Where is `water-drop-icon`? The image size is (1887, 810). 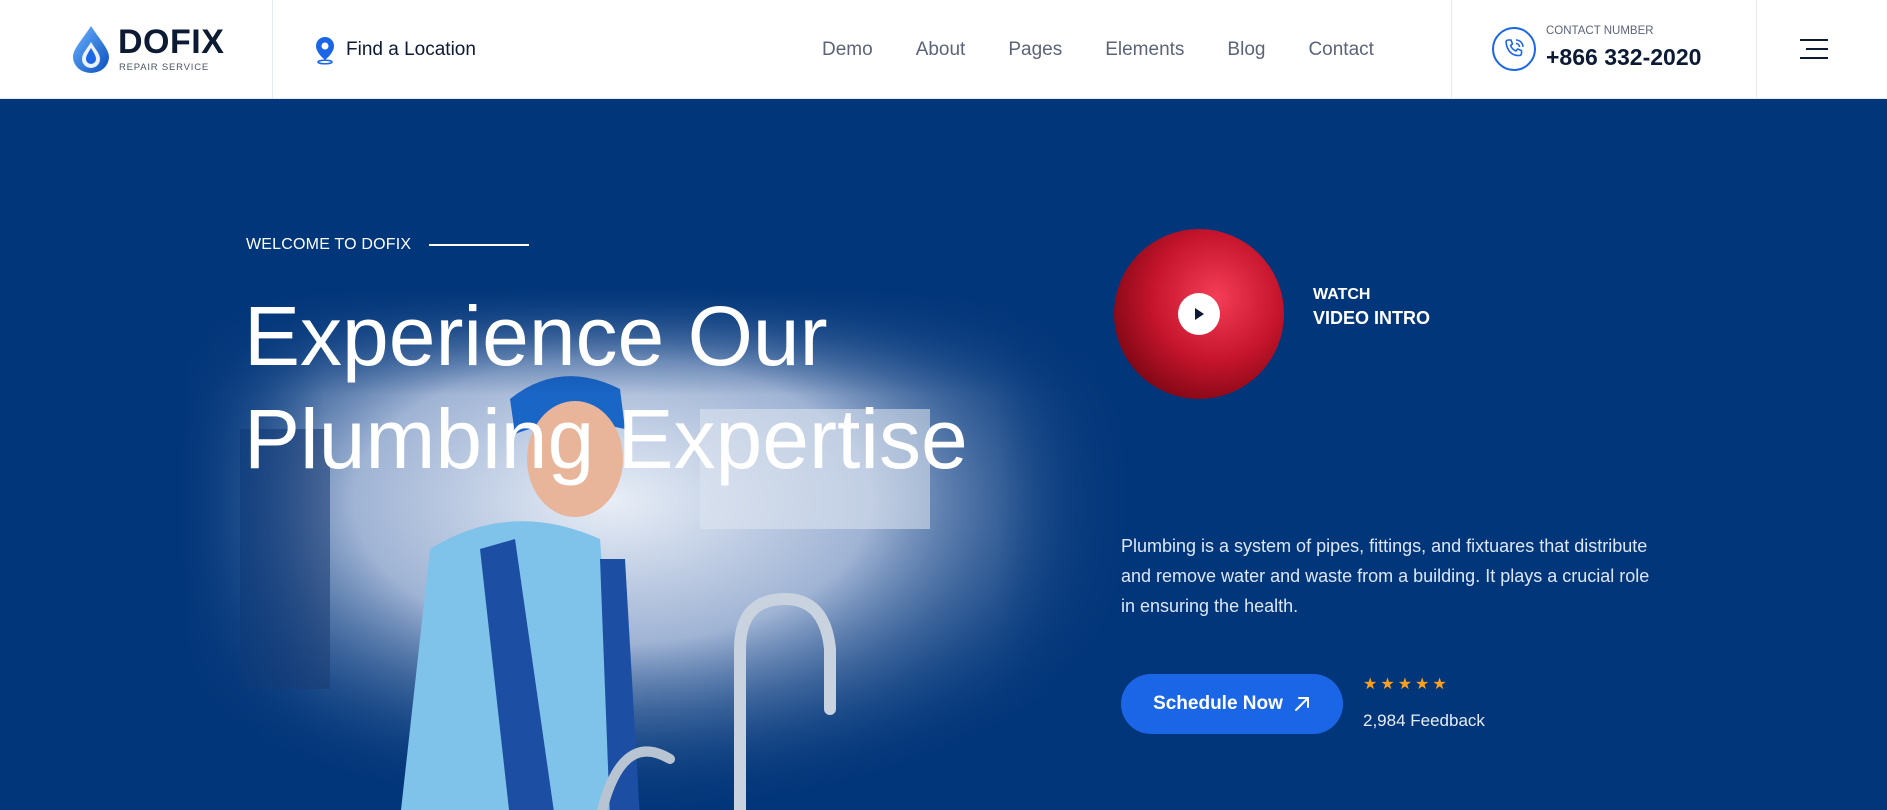 water-drop-icon is located at coordinates (91, 49).